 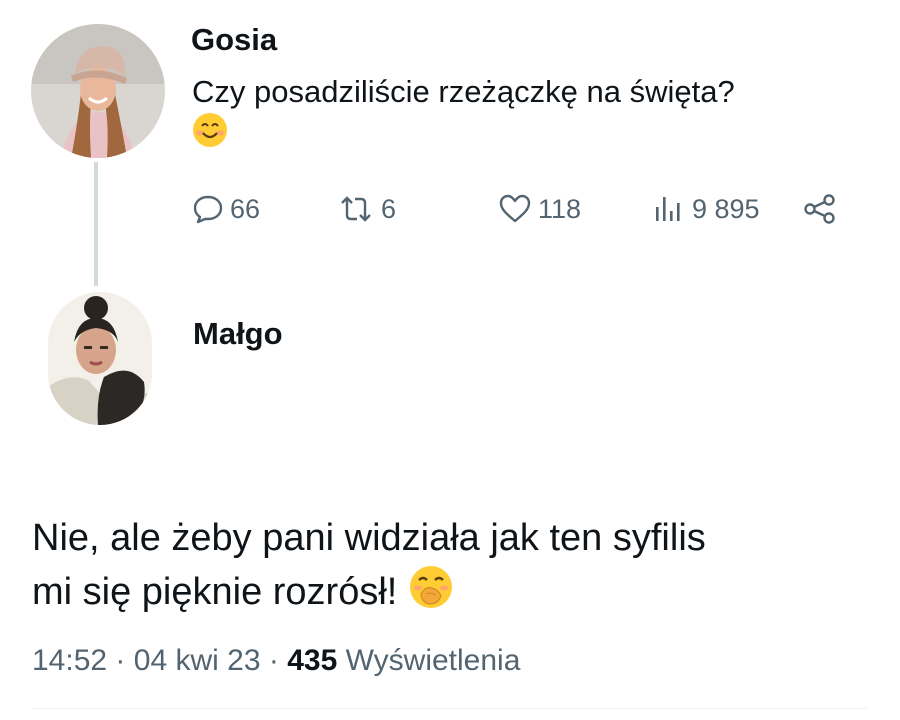 What do you see at coordinates (197, 660) in the screenshot?
I see `reply-date: 04 kwi 23` at bounding box center [197, 660].